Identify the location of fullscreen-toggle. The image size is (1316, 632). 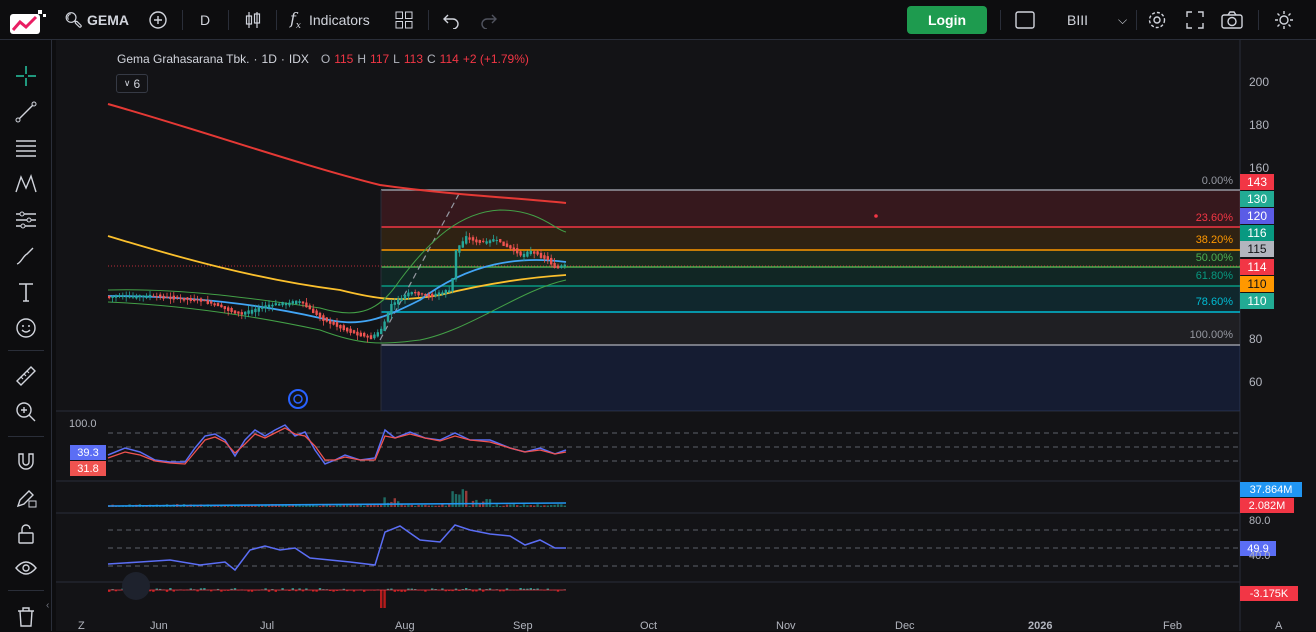
(1025, 20).